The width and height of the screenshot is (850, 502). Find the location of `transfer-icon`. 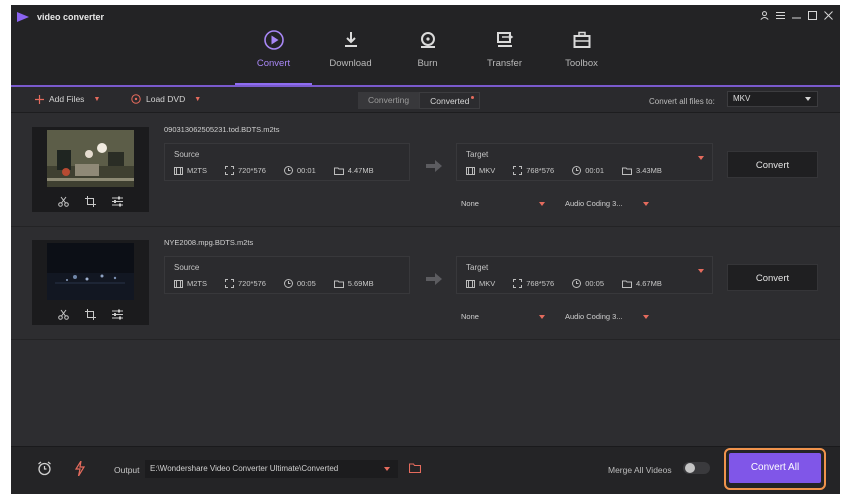

transfer-icon is located at coordinates (504, 40).